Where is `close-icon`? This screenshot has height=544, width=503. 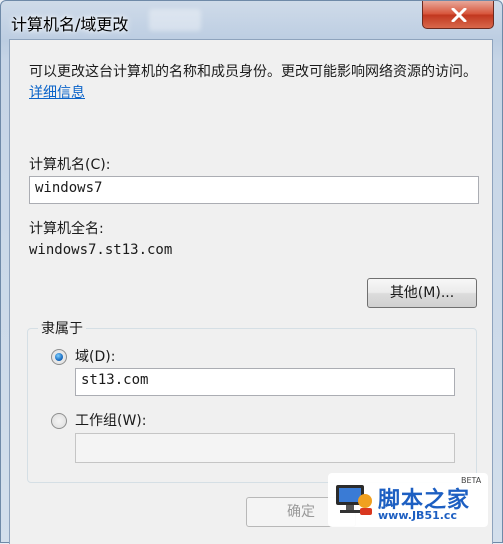 close-icon is located at coordinates (459, 15).